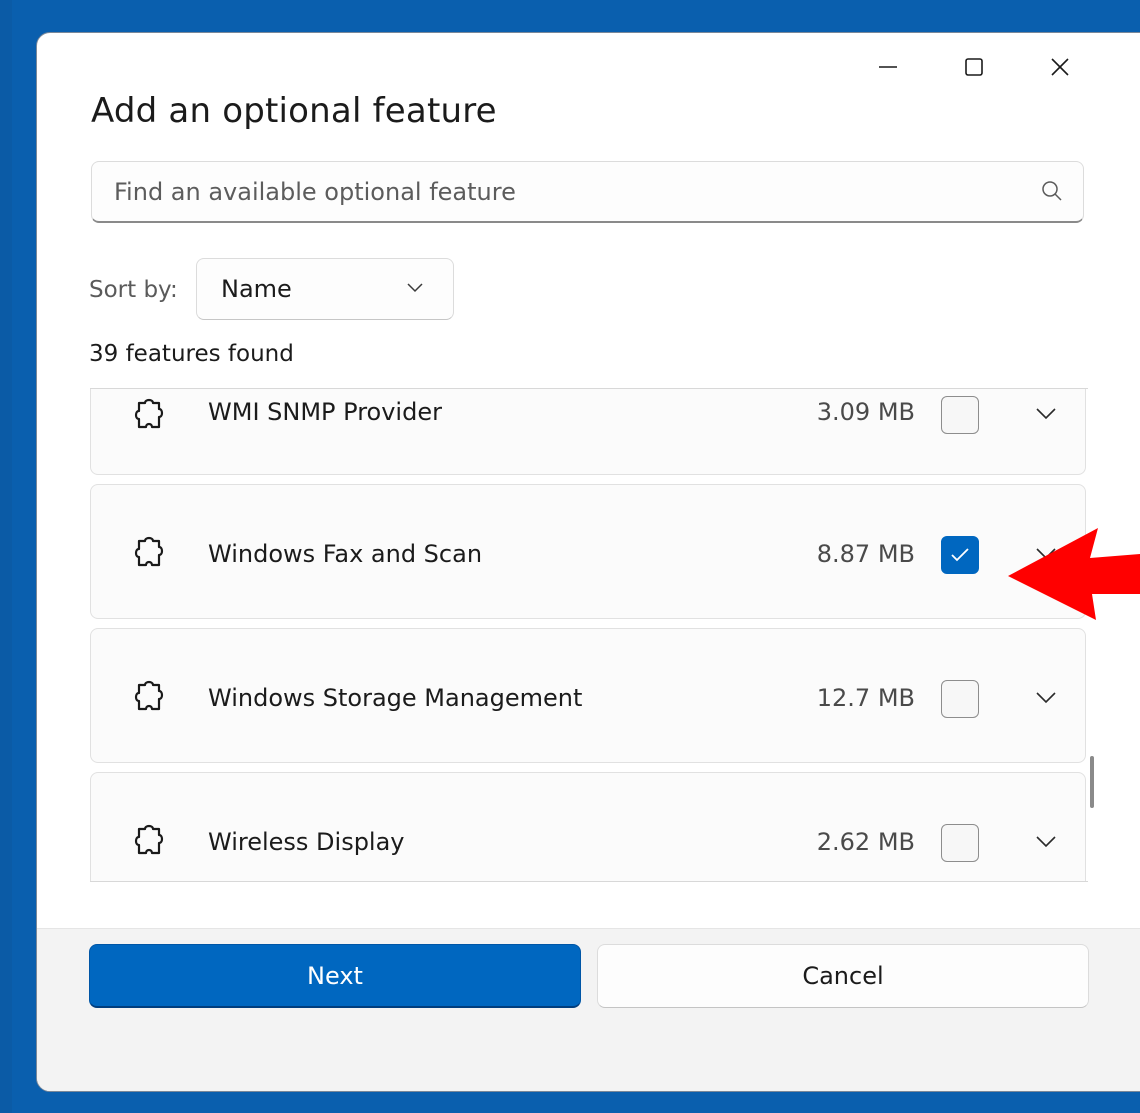 The height and width of the screenshot is (1113, 1140). Describe the element at coordinates (395, 698) in the screenshot. I see `feature-name: Windows Storage Management` at that location.